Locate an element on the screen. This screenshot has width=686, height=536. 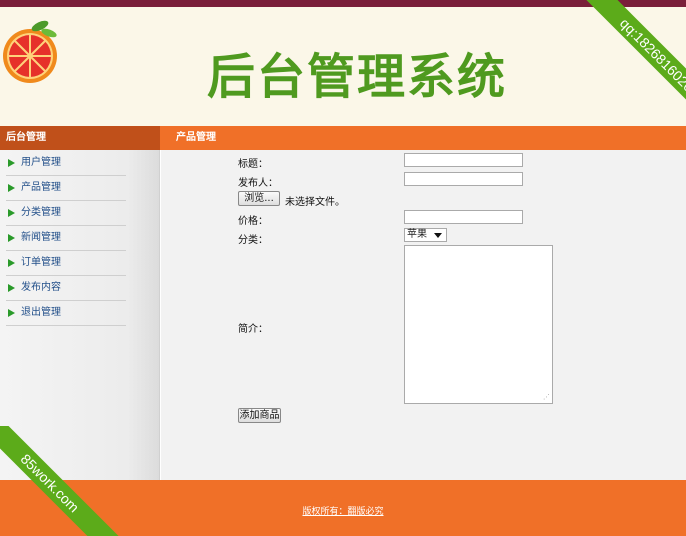
publisher-input is located at coordinates (463, 179).